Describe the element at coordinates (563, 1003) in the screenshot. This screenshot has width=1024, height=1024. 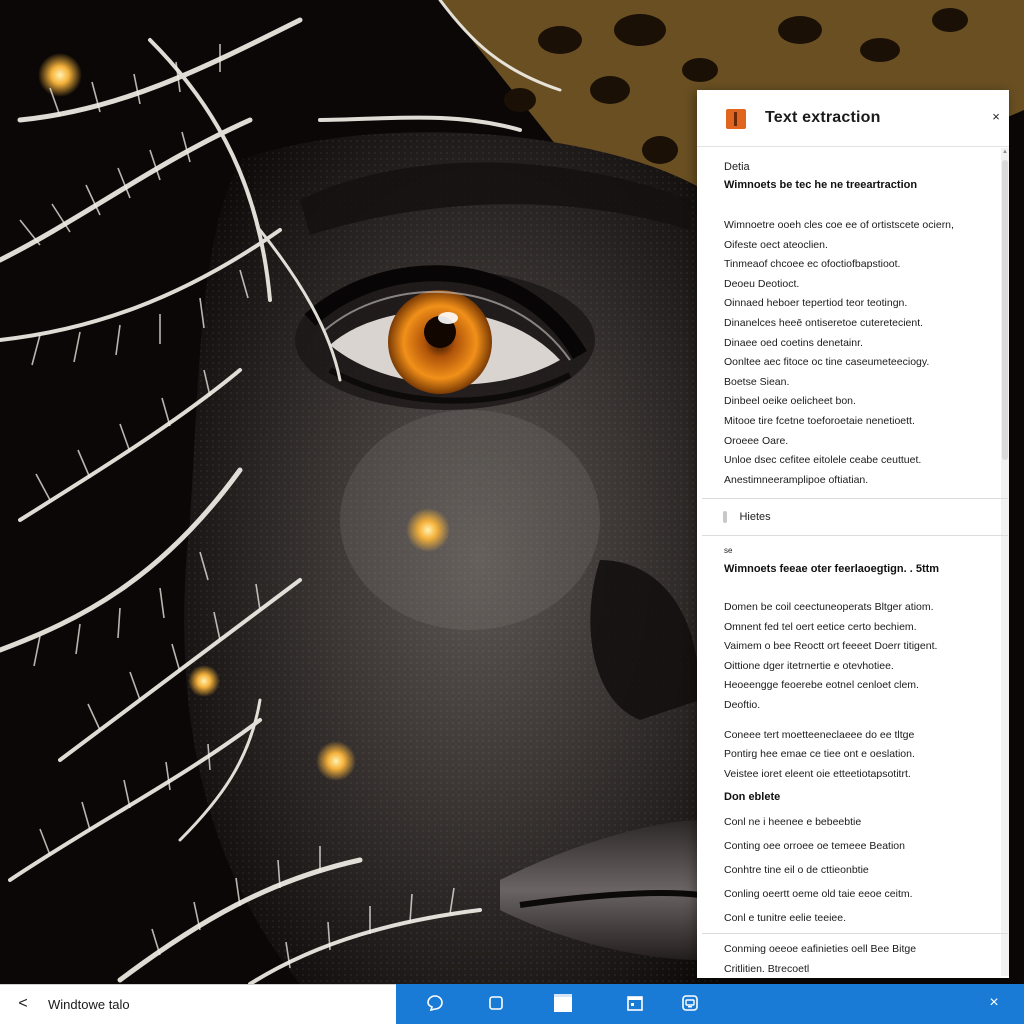
I see `window-icon` at that location.